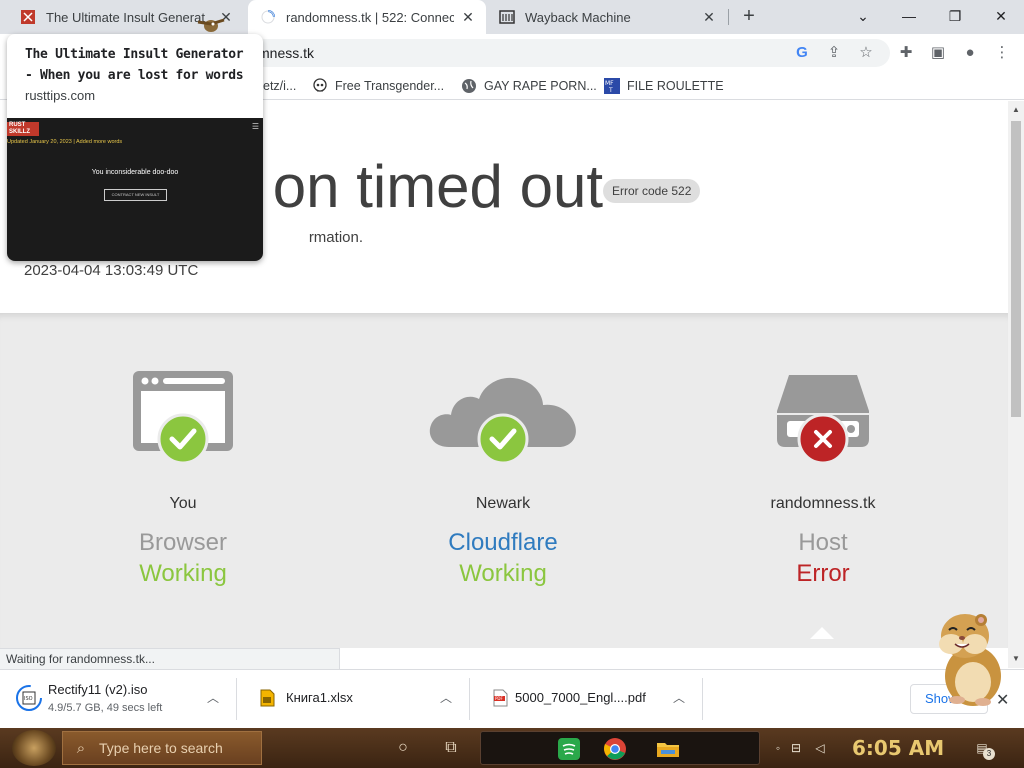  I want to click on preview-button: CONTRACT NEW INSULT, so click(135, 195).